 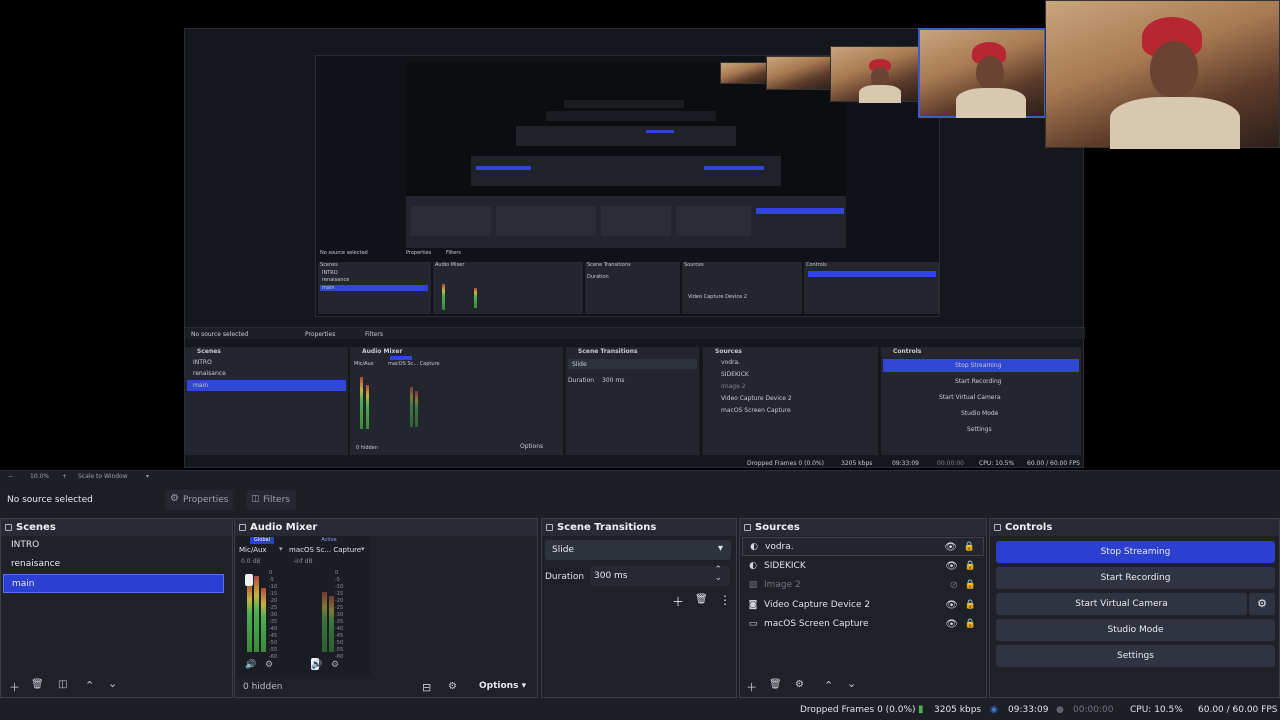 I want to click on start-recording-button: Start Recording, so click(x=1135, y=578).